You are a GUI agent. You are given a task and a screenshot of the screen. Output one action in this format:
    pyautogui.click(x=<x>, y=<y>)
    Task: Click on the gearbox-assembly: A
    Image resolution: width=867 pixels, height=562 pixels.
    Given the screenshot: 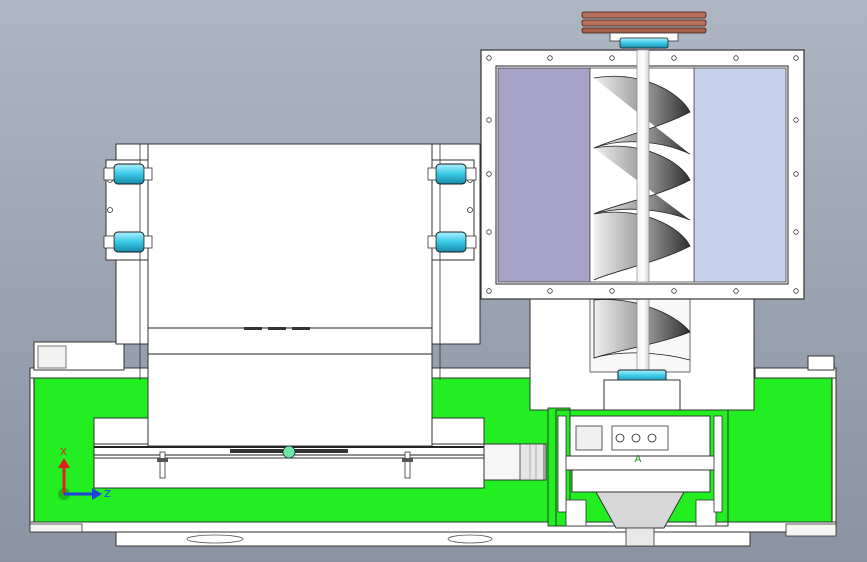 What is the action you would take?
    pyautogui.click(x=638, y=477)
    